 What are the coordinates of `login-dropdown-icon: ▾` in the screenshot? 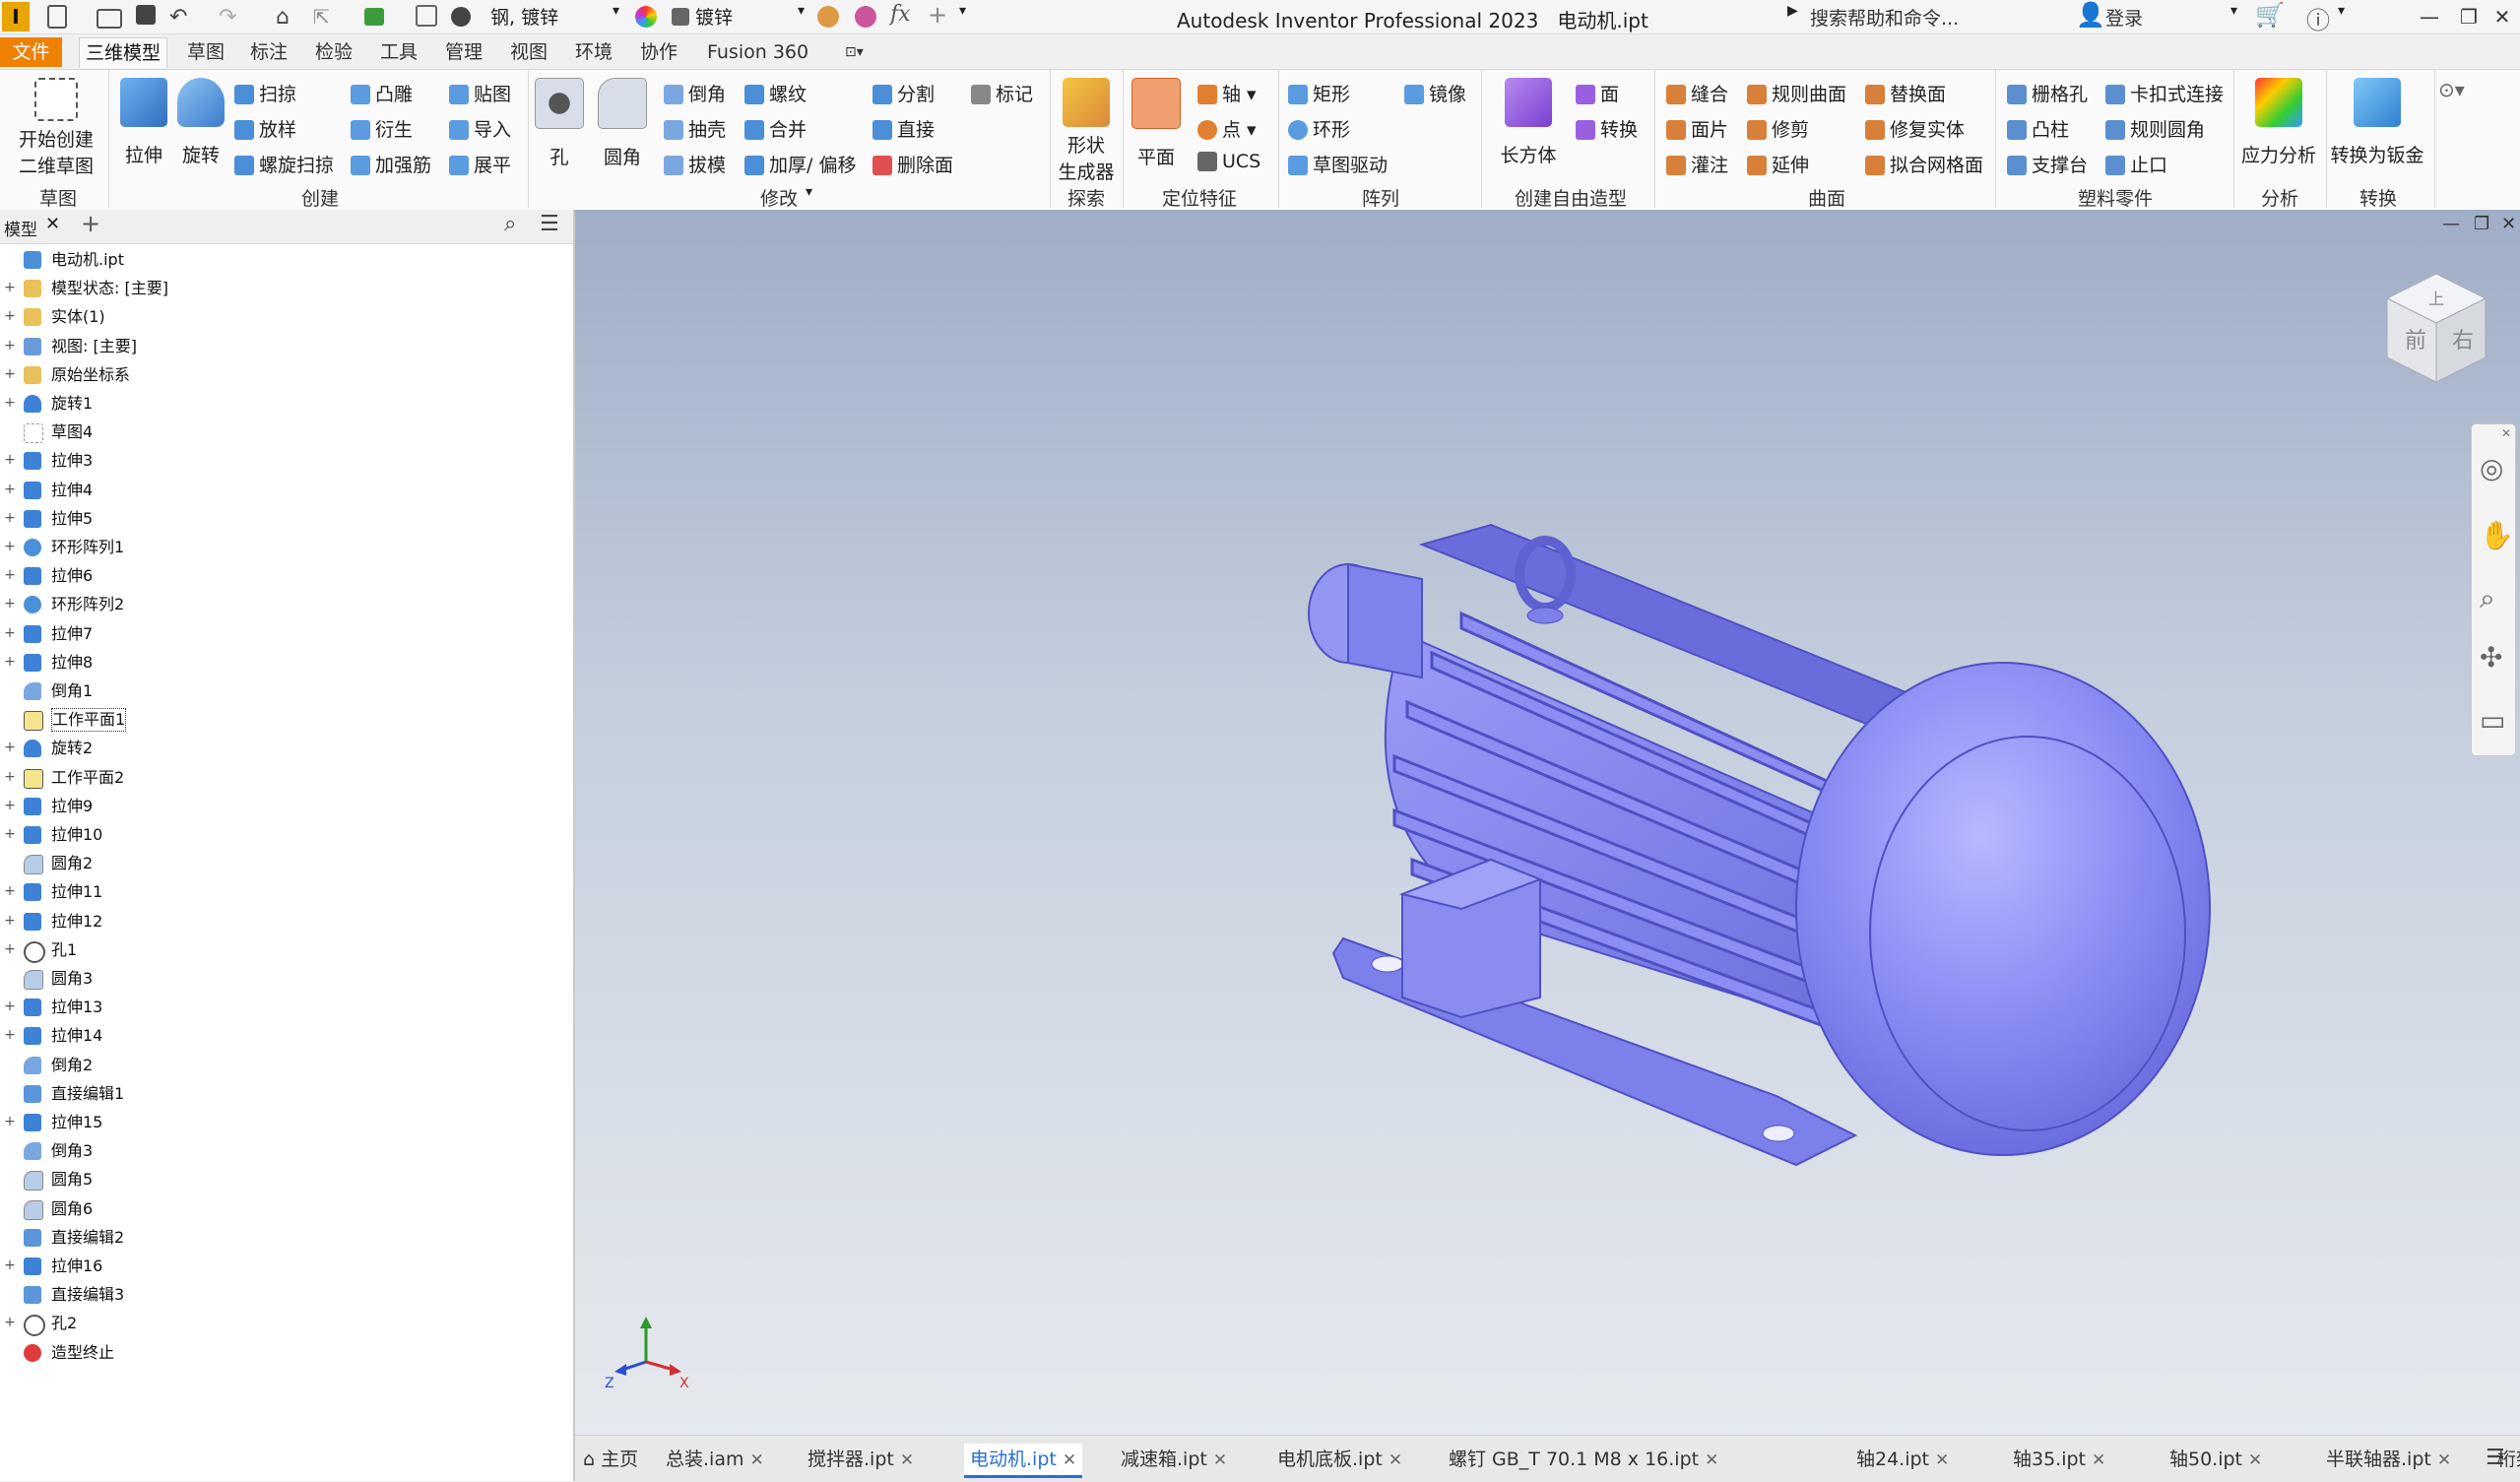 It's located at (2233, 11).